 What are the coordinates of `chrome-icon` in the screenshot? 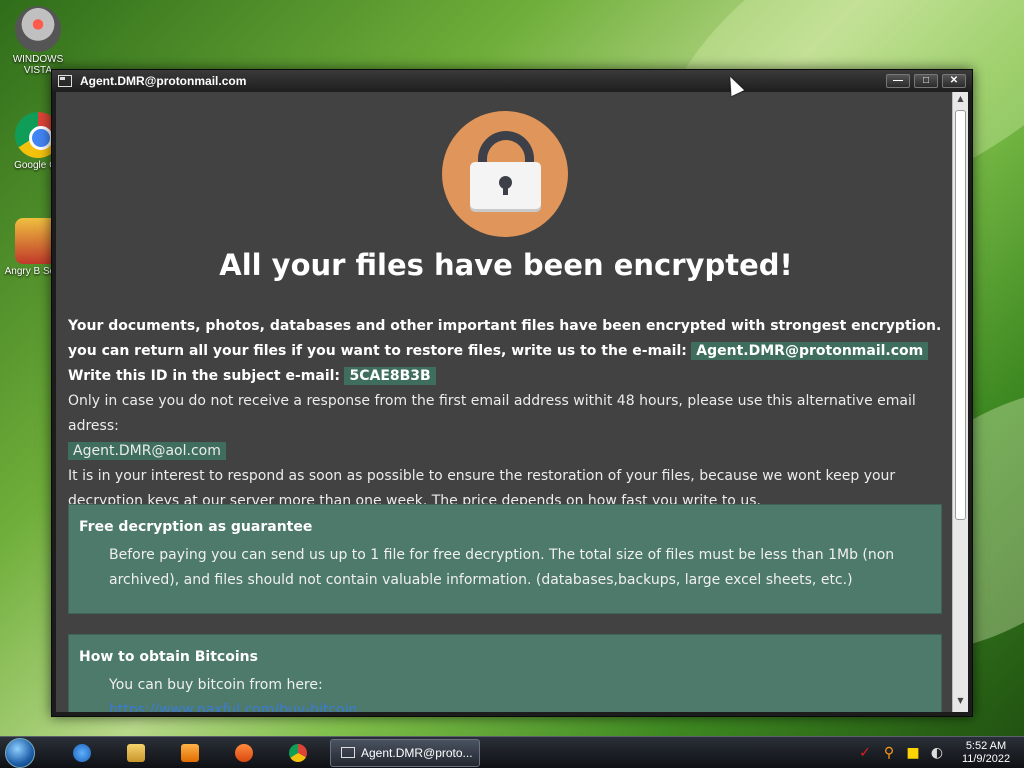 It's located at (298, 752).